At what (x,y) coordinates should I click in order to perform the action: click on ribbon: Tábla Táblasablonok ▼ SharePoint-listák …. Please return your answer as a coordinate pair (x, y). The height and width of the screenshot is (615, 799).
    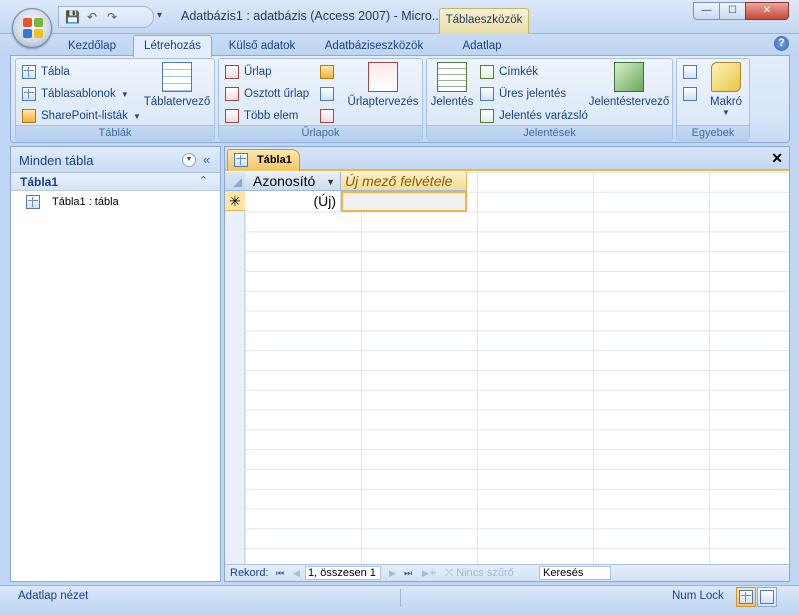
    Looking at the image, I should click on (400, 99).